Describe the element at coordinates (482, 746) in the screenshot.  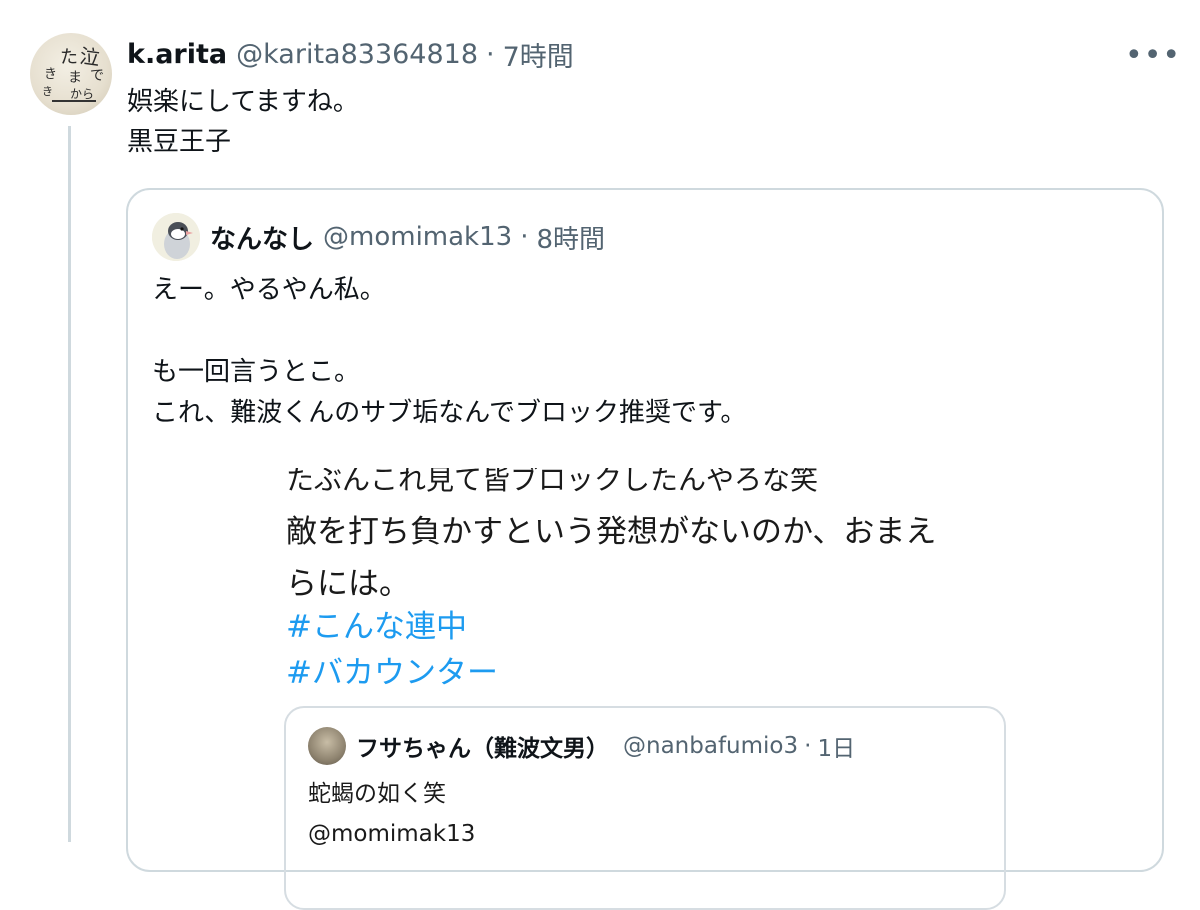
I see `inner-author-name: フサちゃん（難波文男）` at that location.